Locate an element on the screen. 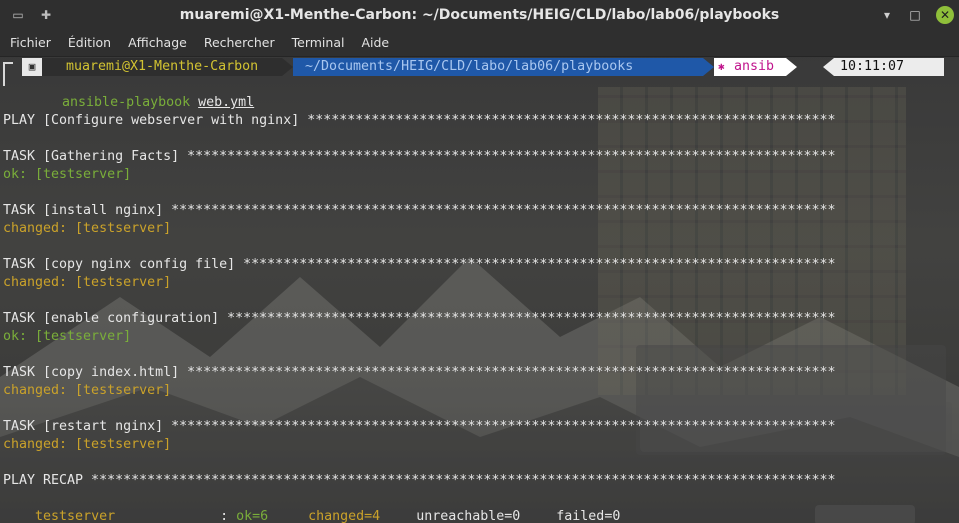 The width and height of the screenshot is (959, 523). prompt-user-host: muaremi@X1-Menthe-Carbon is located at coordinates (162, 67).